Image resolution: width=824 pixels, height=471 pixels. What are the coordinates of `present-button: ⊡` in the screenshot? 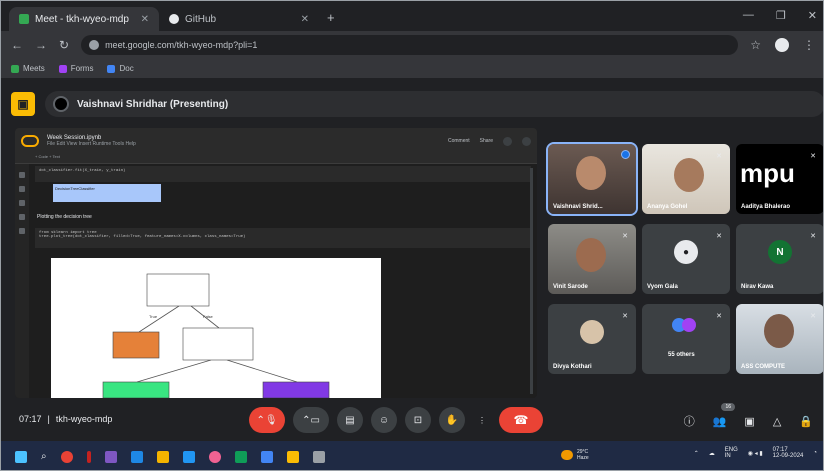 It's located at (418, 420).